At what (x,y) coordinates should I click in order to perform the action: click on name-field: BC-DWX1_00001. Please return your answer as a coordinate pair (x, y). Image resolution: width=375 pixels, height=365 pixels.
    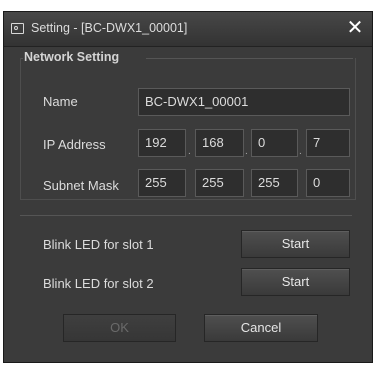
    Looking at the image, I should click on (244, 102).